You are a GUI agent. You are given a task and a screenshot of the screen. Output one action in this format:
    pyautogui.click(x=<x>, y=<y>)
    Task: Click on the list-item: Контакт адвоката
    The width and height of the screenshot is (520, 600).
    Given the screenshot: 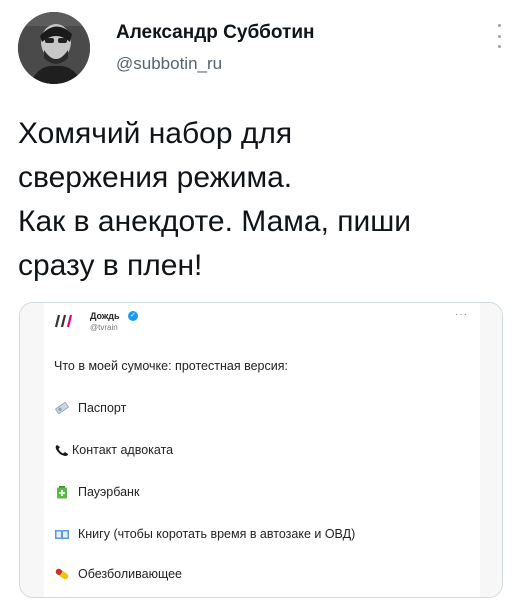 What is the action you would take?
    pyautogui.click(x=113, y=450)
    